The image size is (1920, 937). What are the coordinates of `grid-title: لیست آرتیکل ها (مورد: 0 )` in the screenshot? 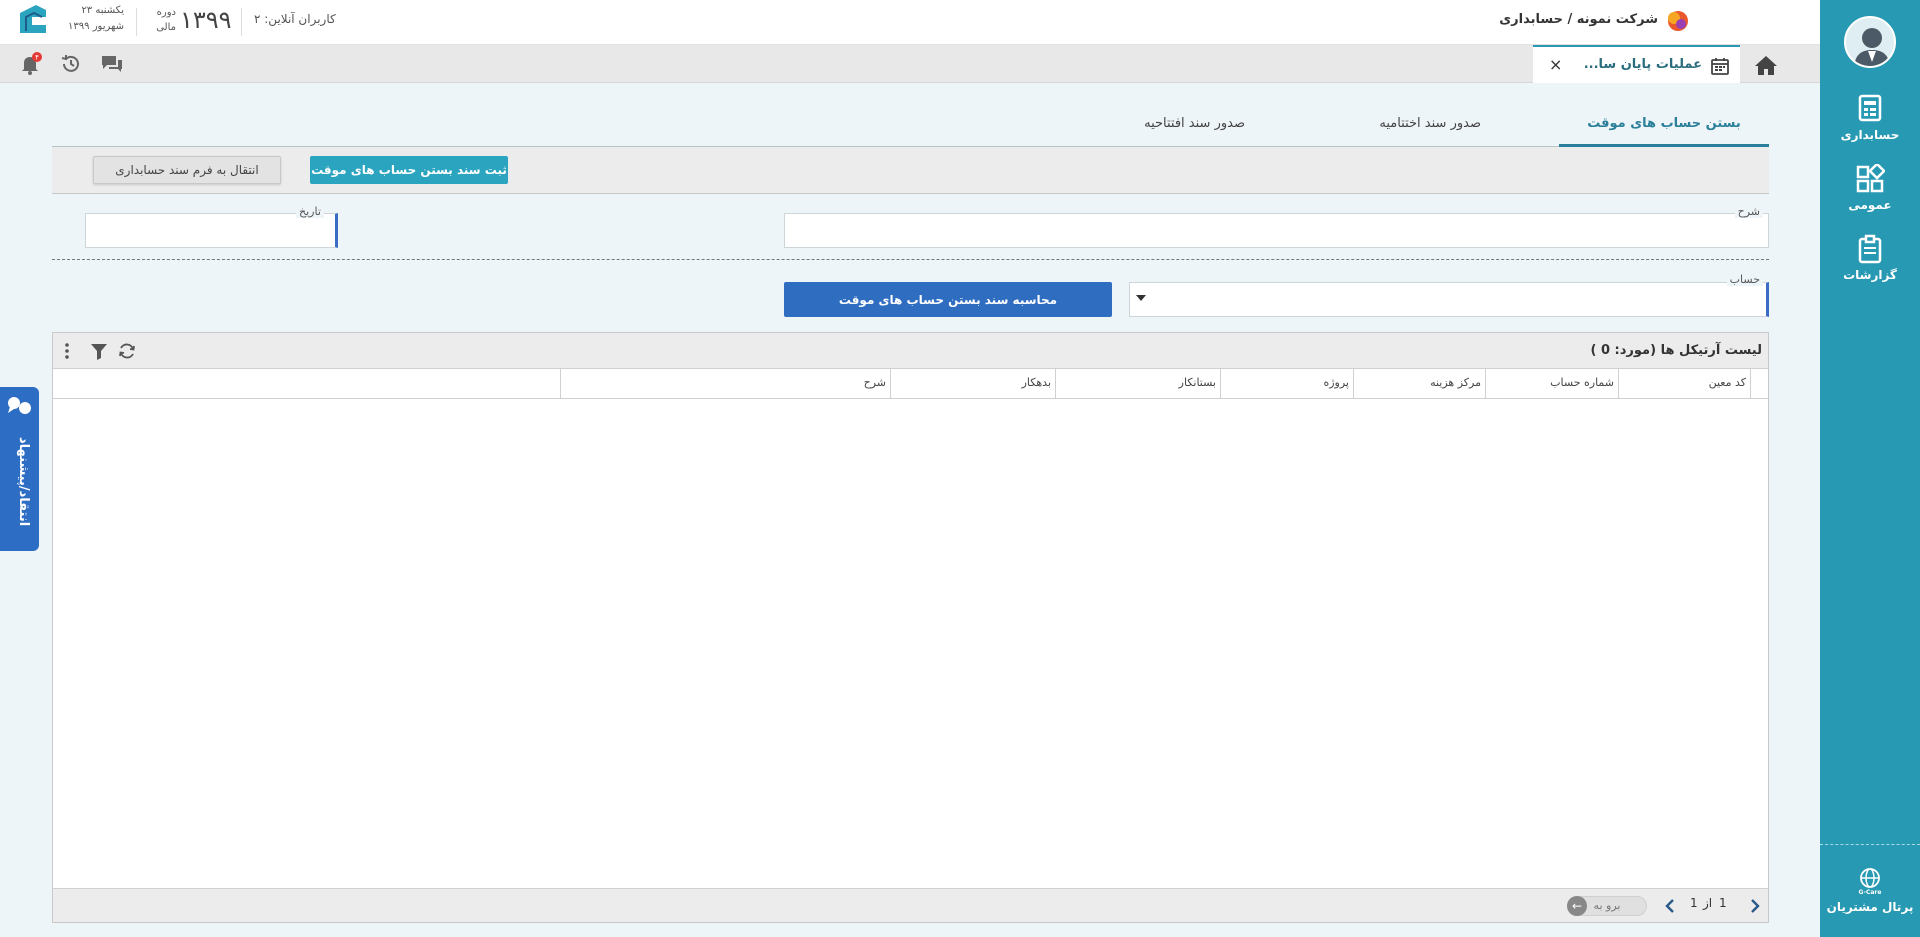 It's located at (1676, 350).